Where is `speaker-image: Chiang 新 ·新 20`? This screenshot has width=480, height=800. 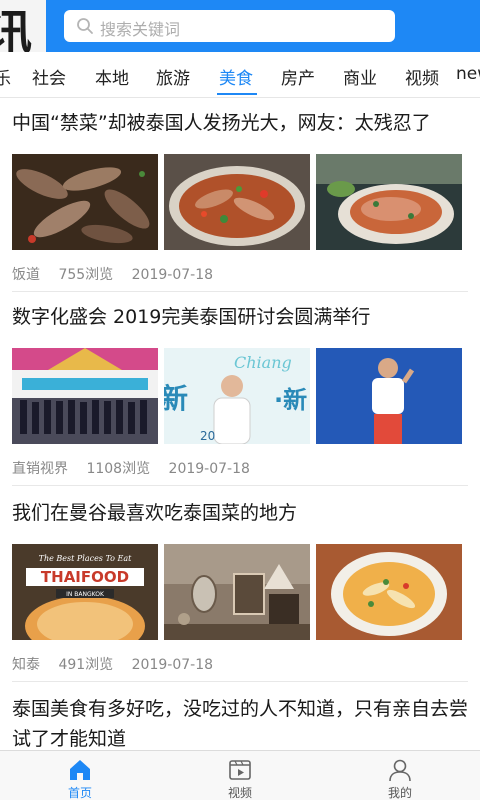
speaker-image: Chiang 新 ·新 20 is located at coordinates (237, 396).